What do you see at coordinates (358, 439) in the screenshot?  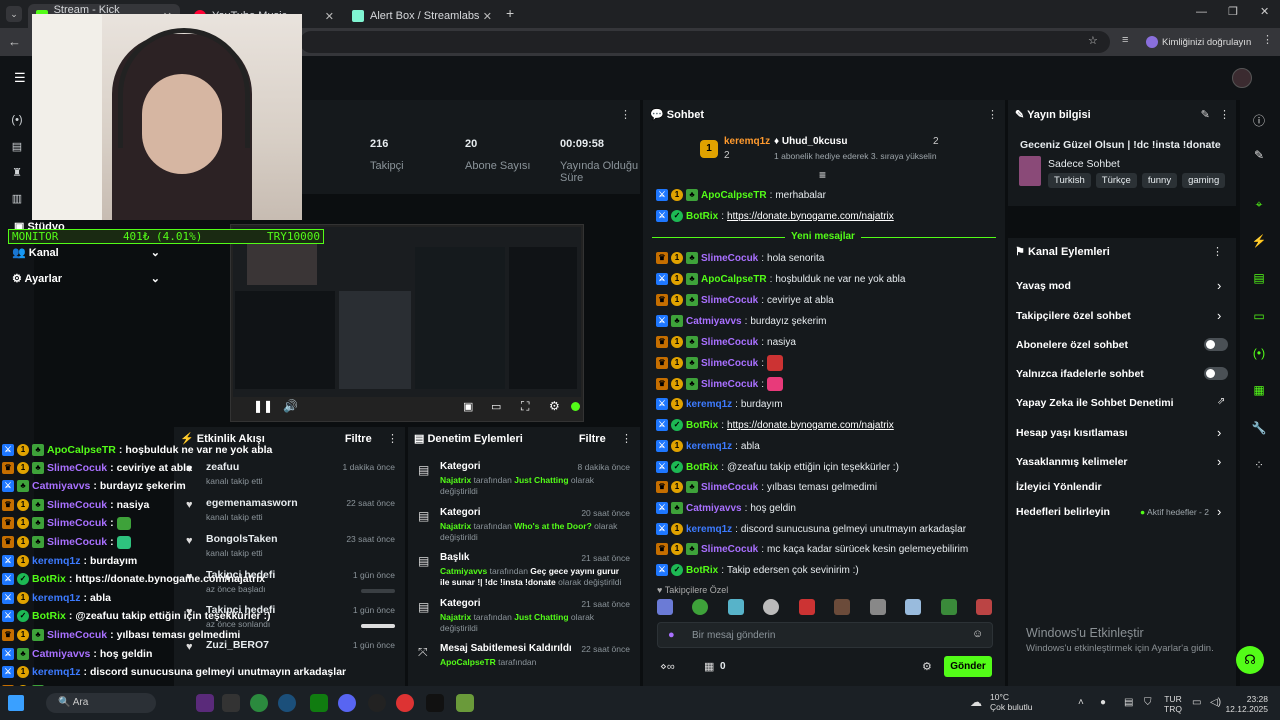 I see `filter-button: Filtre` at bounding box center [358, 439].